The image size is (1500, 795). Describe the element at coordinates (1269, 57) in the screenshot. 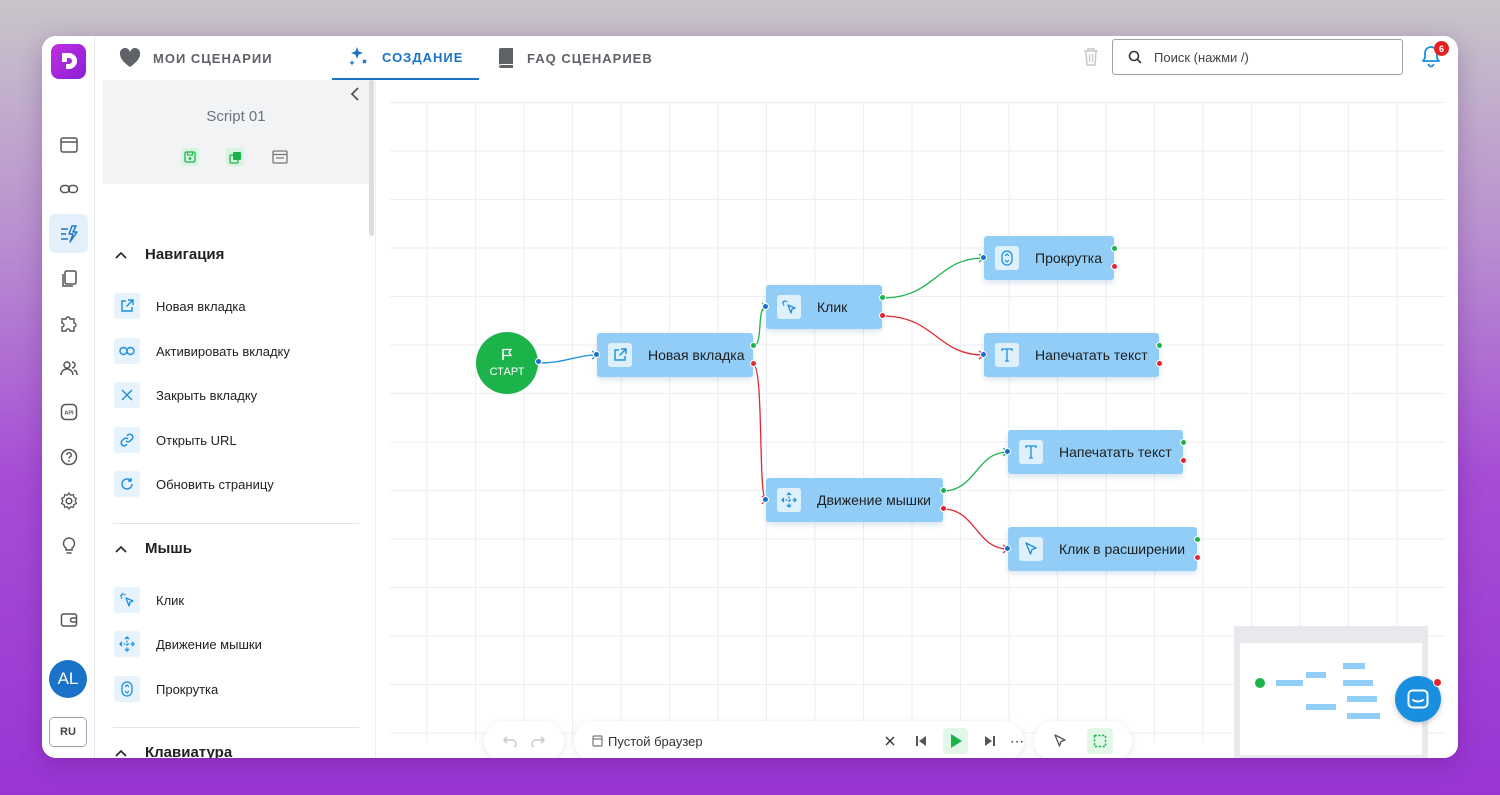

I see `search-field` at that location.